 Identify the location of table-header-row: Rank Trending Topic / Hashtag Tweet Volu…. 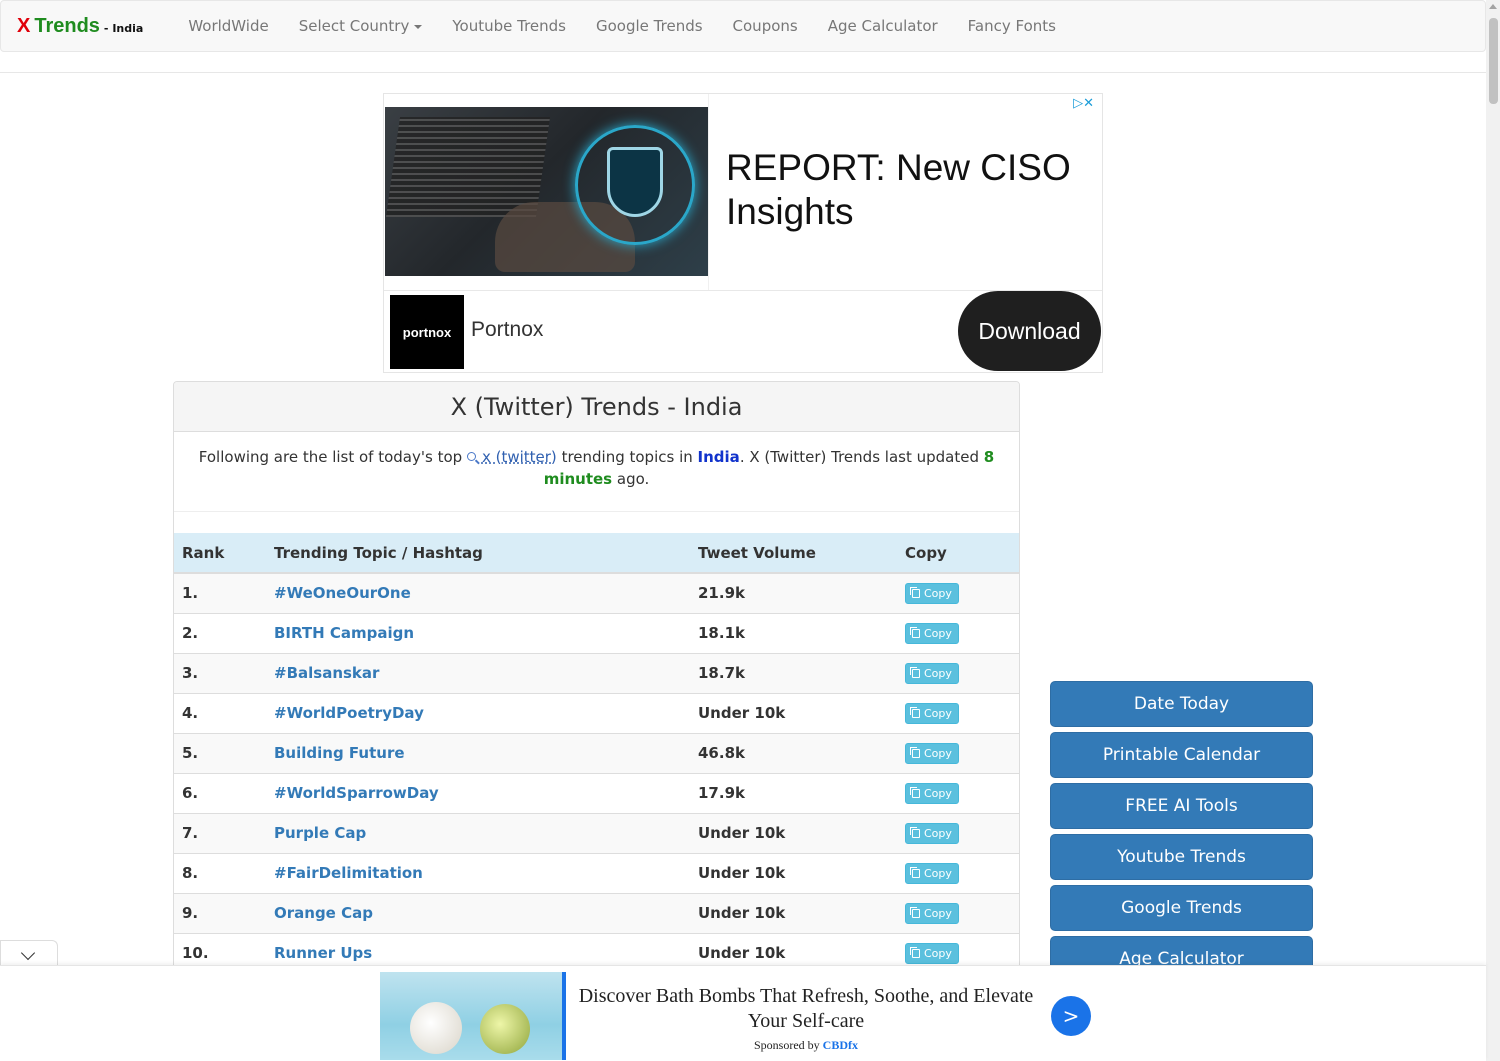
(596, 553).